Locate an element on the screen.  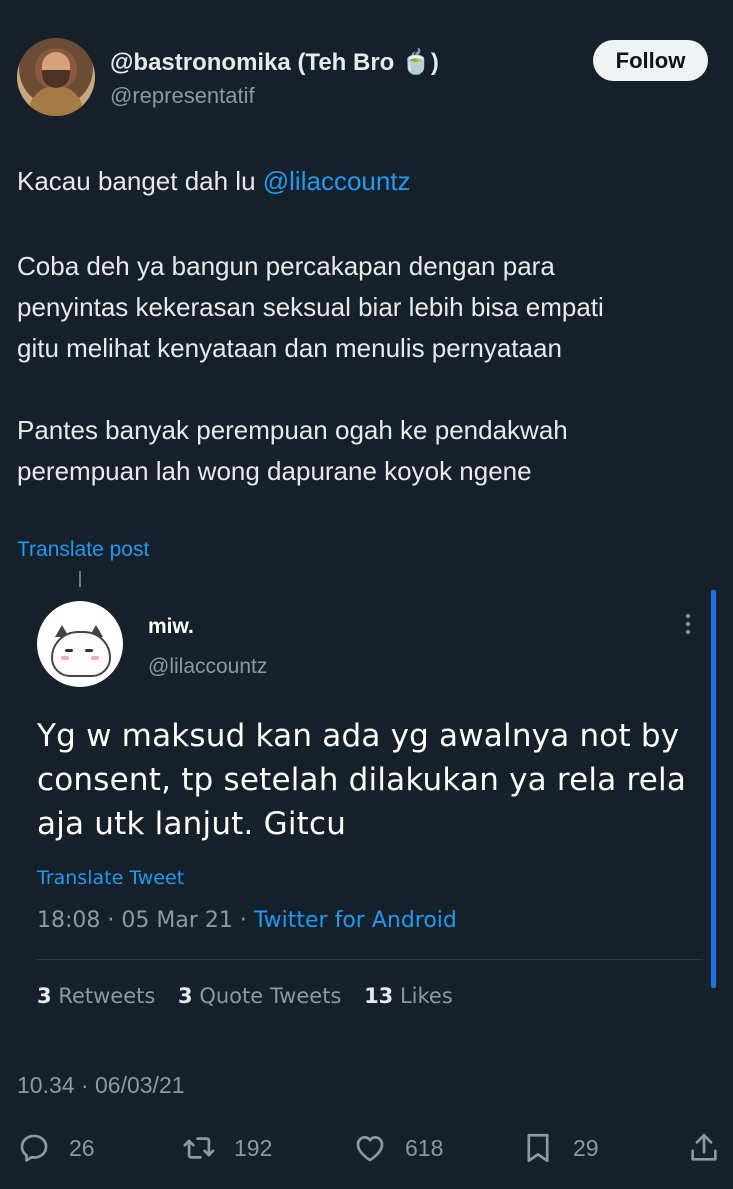
likes-stat: 13 Likes is located at coordinates (408, 996).